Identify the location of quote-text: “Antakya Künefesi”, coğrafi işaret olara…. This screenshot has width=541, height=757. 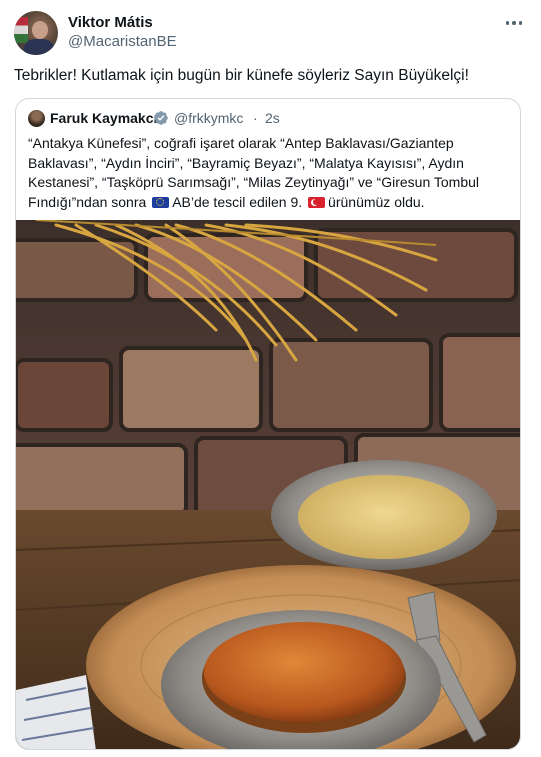
(271, 173).